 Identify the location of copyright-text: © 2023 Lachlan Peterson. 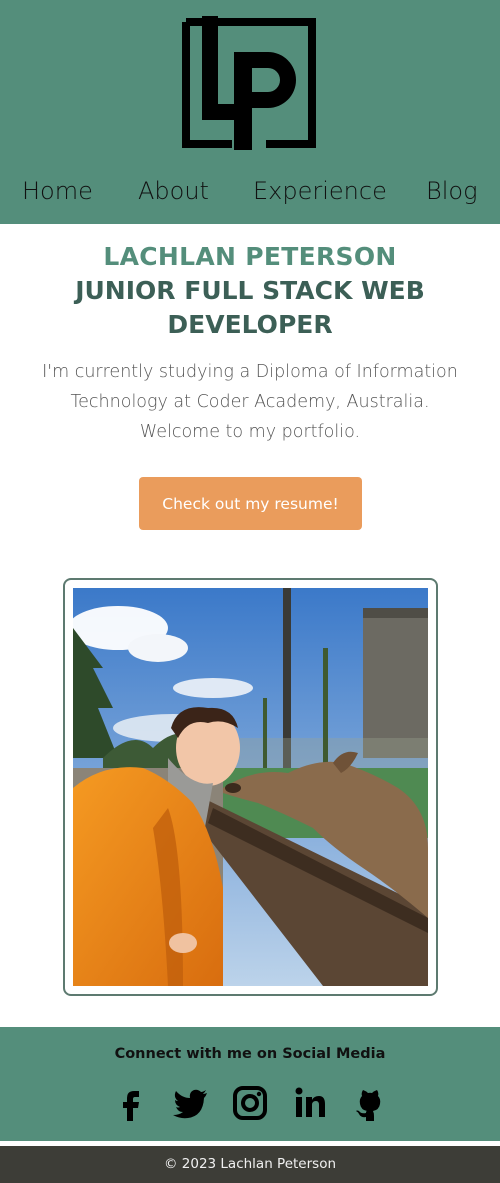
(250, 1164).